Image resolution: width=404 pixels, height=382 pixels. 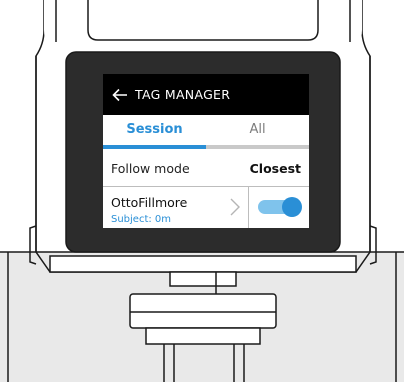 What do you see at coordinates (366, 126) in the screenshot?
I see `housing-right-outline` at bounding box center [366, 126].